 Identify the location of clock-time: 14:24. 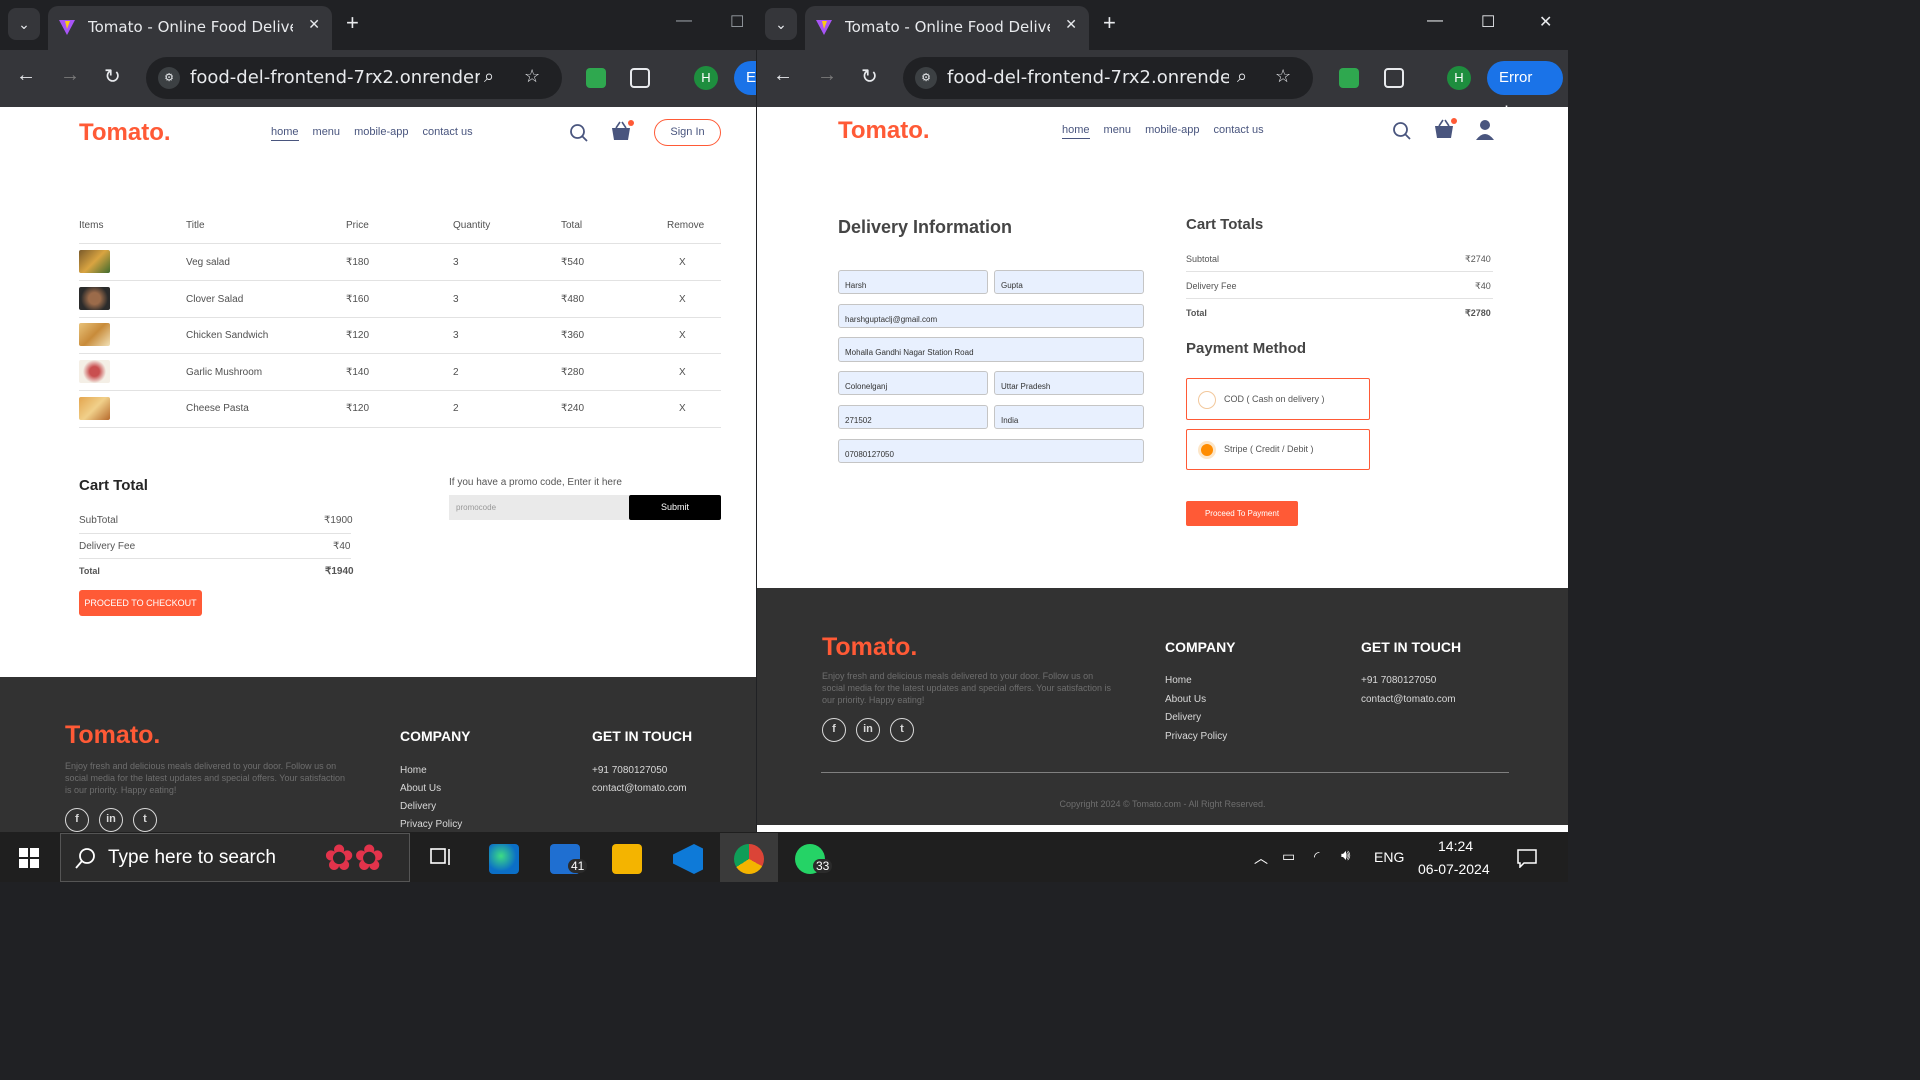
(1455, 846).